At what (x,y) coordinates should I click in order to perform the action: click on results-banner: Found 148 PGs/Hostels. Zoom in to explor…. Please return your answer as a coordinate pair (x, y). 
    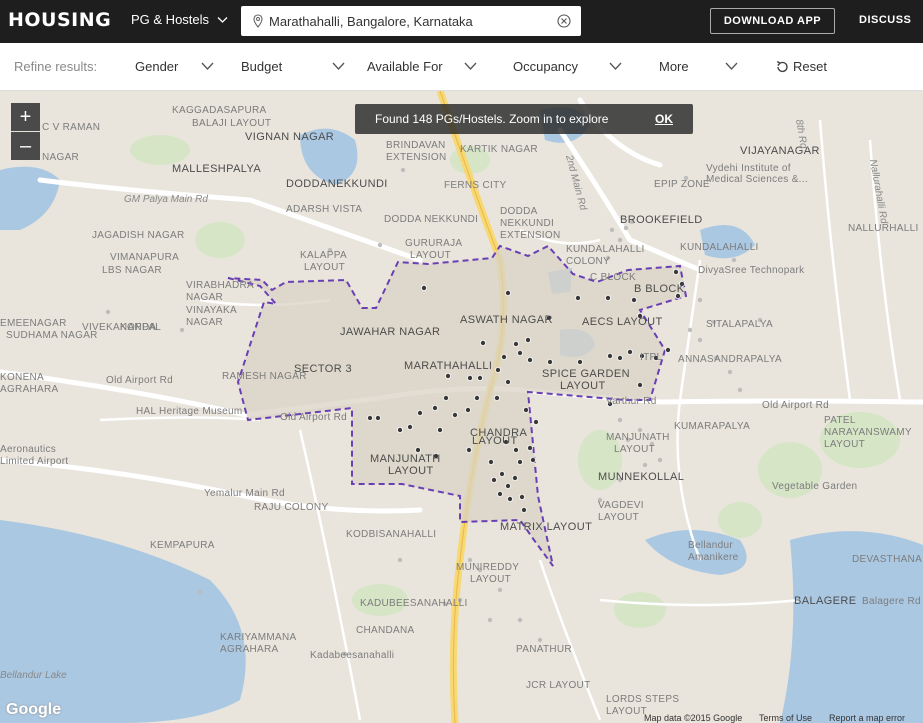
    Looking at the image, I should click on (524, 119).